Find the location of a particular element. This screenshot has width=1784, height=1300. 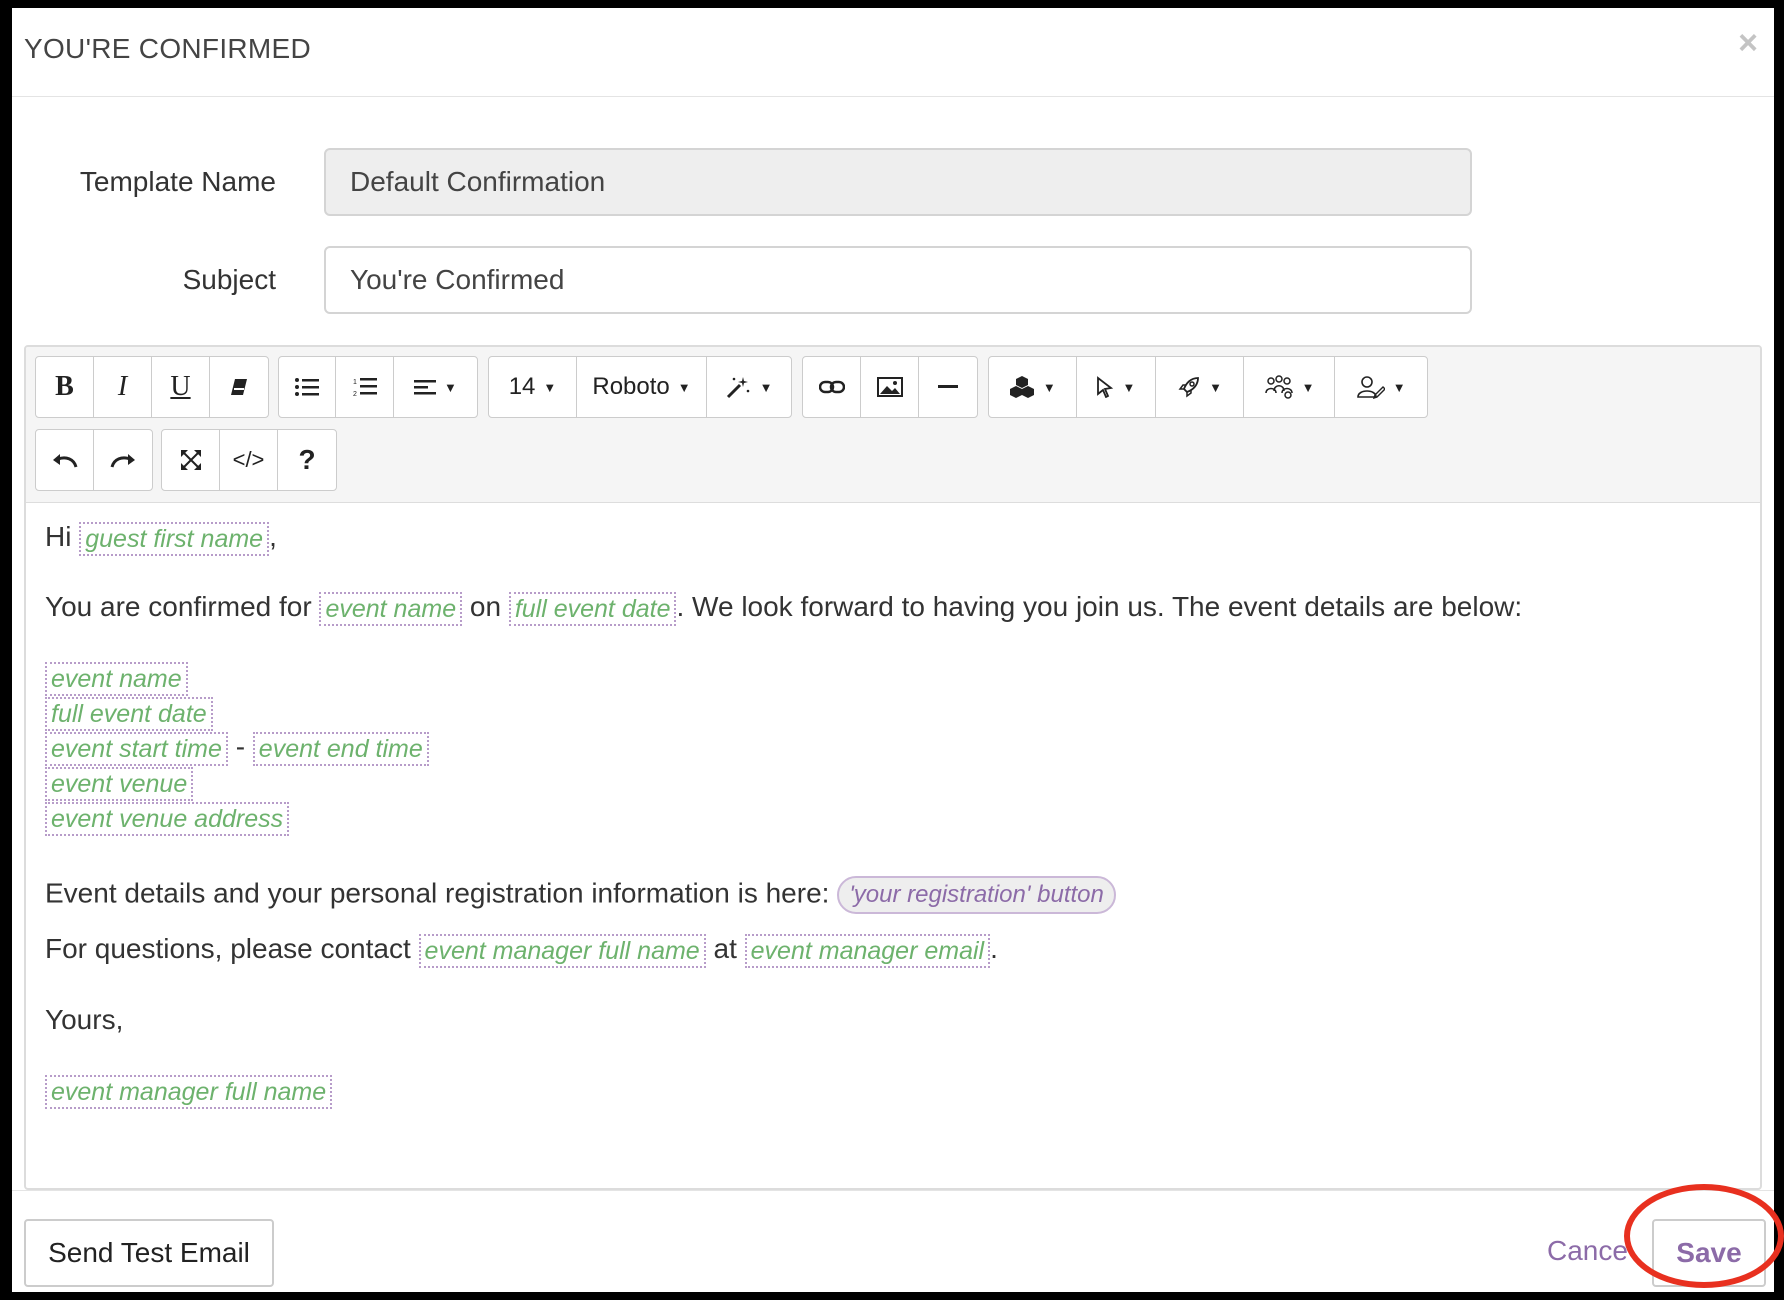

horizontal-rule-icon is located at coordinates (948, 387).